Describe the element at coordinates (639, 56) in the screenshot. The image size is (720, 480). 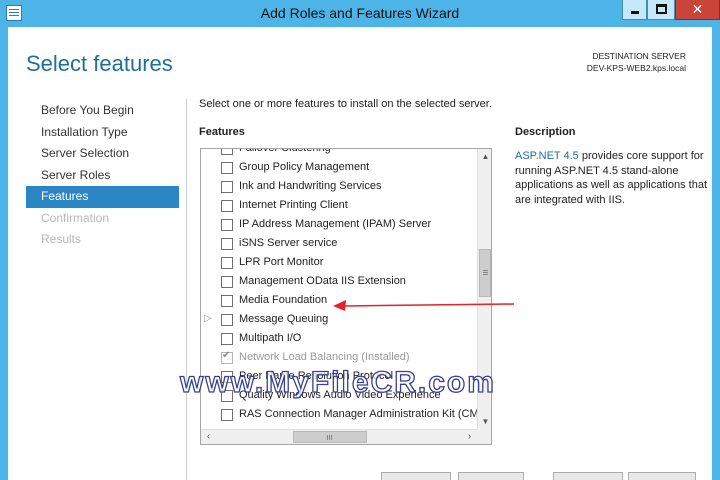
I see `destination-server-label: DESTINATION SERVER` at that location.